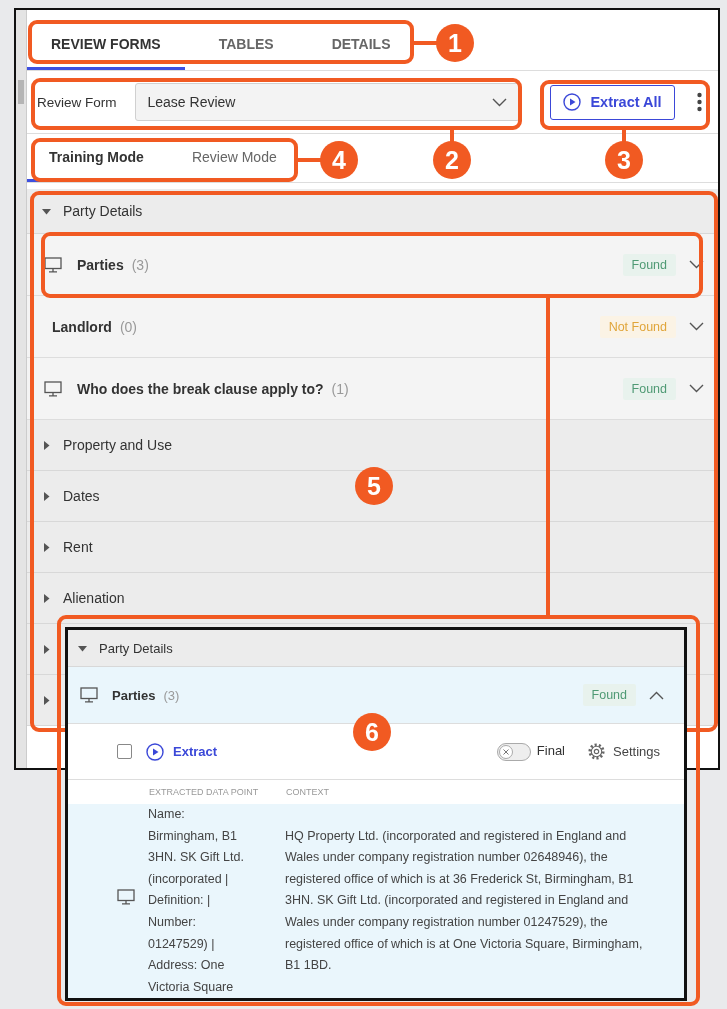 Image resolution: width=727 pixels, height=1009 pixels. Describe the element at coordinates (196, 901) in the screenshot. I see `data-point-text: Name: Birmingham, B1 3HN. SK Gift Ltd. (incorporated | Definition: | Number: 01247529) | Address: One Victoria Square` at that location.